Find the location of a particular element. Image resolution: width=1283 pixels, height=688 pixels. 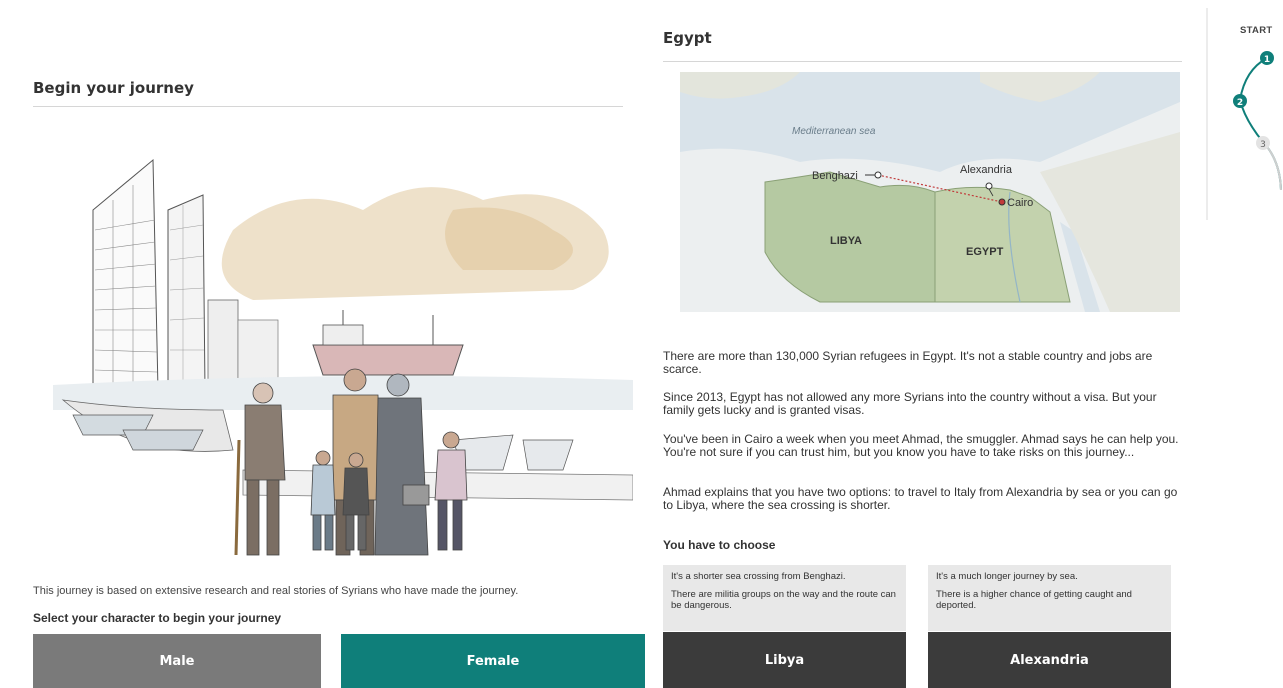

title-divider is located at coordinates (328, 106).